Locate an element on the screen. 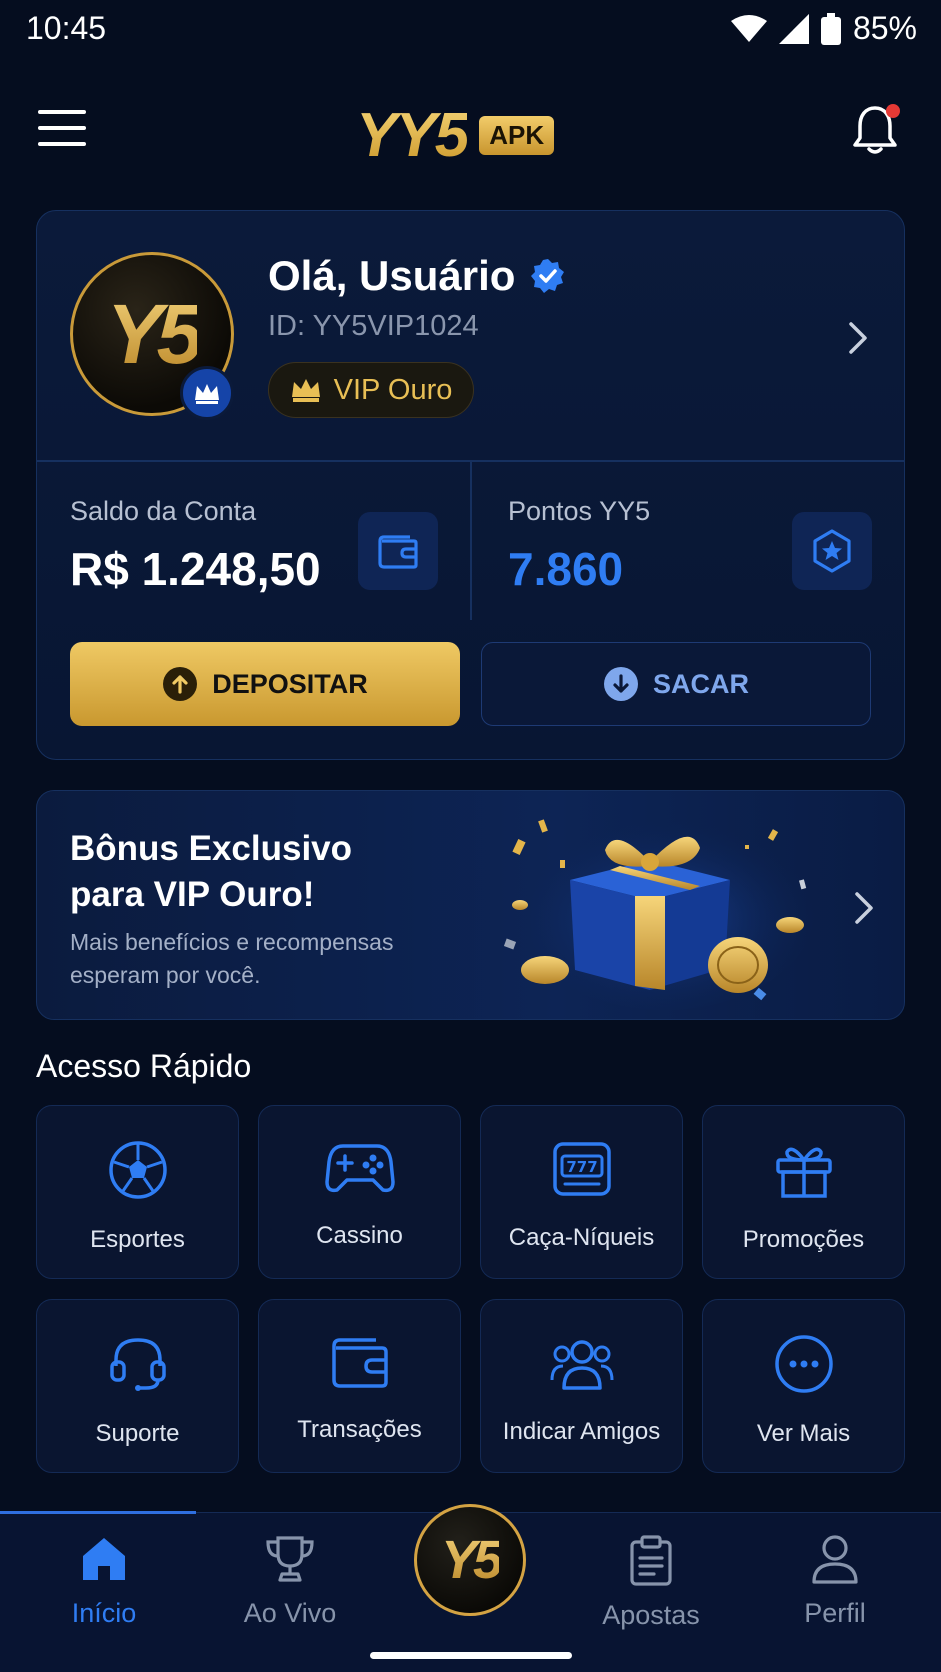  trophy-icon is located at coordinates (290, 1559).